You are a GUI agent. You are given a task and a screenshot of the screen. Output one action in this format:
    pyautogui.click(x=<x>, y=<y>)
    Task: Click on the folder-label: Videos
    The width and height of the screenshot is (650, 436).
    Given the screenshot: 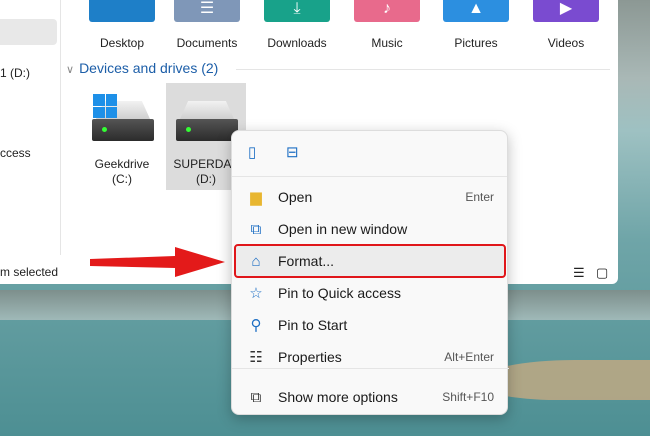 What is the action you would take?
    pyautogui.click(x=566, y=43)
    